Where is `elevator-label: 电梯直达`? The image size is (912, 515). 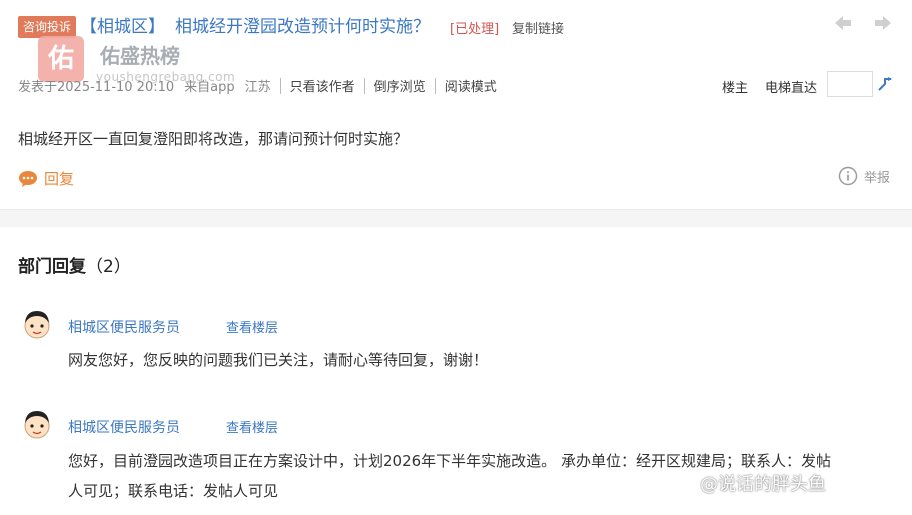 elevator-label: 电梯直达 is located at coordinates (791, 88).